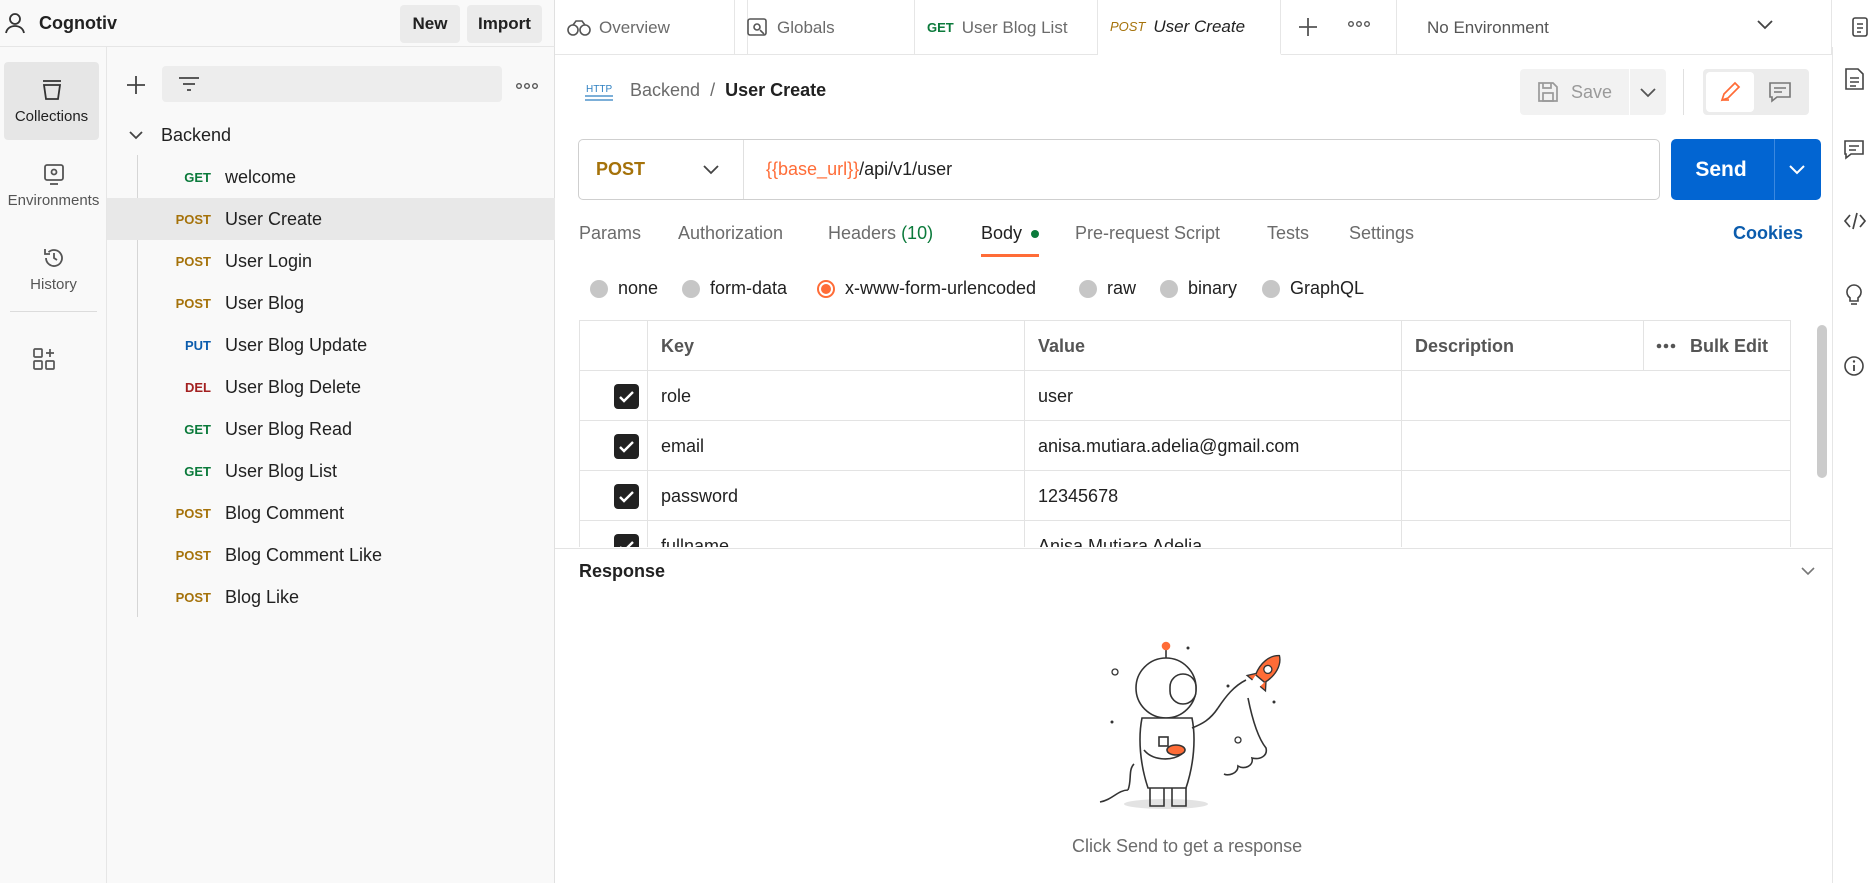  I want to click on tab-user-create: POST User Create, so click(1189, 27).